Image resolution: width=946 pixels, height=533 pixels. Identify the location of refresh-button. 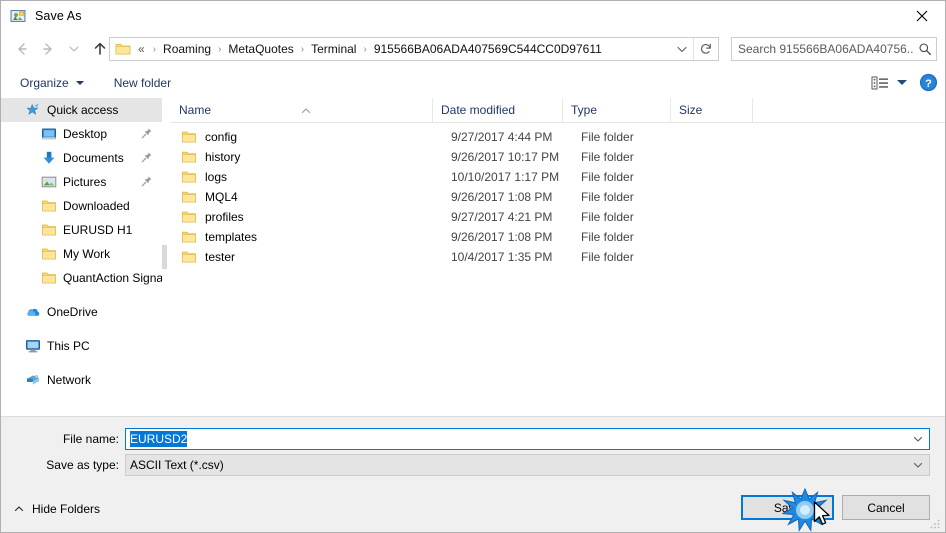
(705, 49).